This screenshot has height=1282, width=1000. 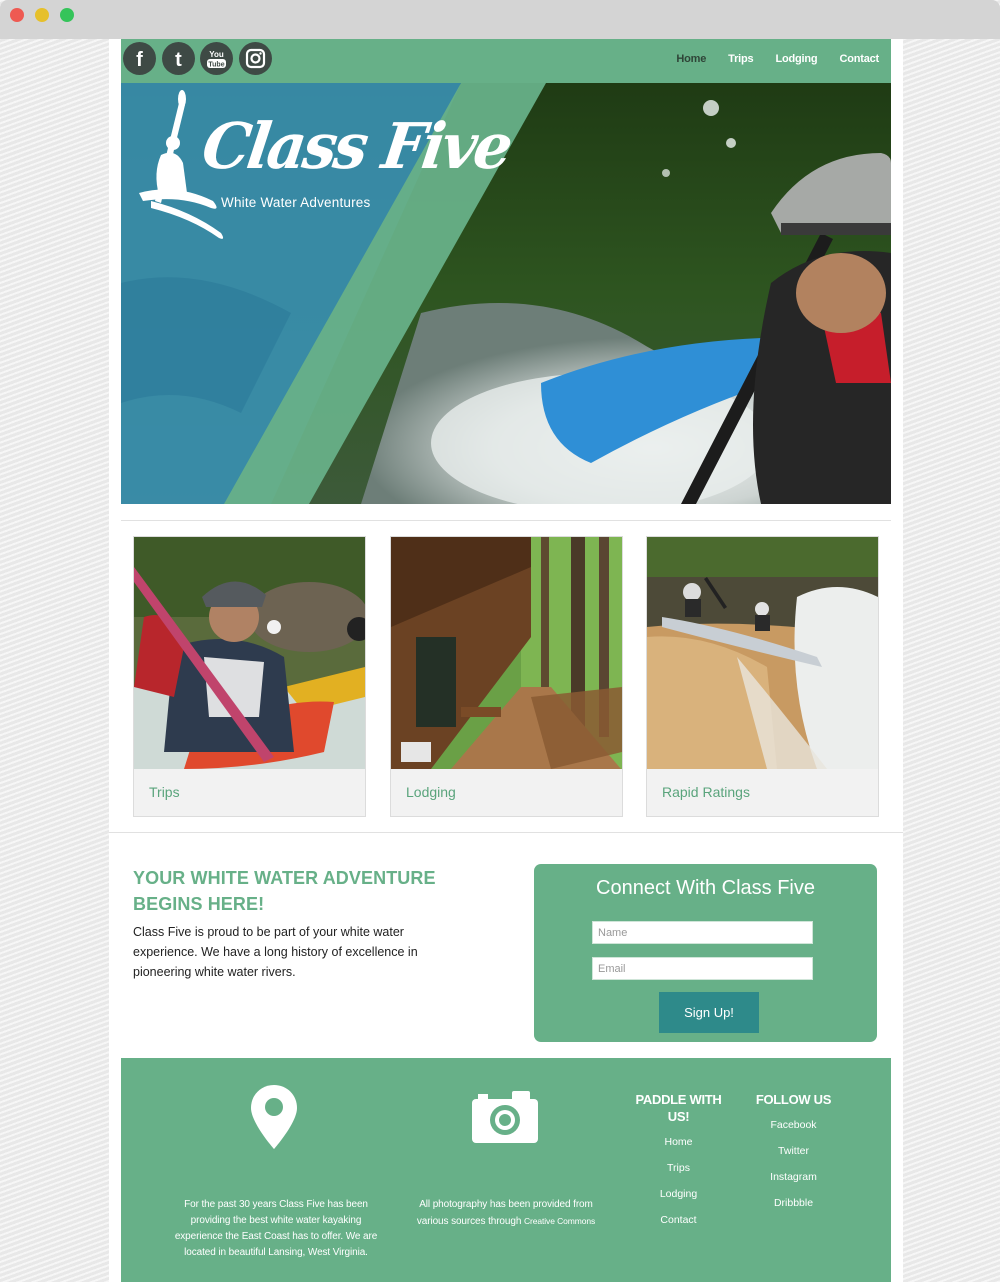 What do you see at coordinates (793, 1099) in the screenshot?
I see `follow-us-title: FOLLOW US` at bounding box center [793, 1099].